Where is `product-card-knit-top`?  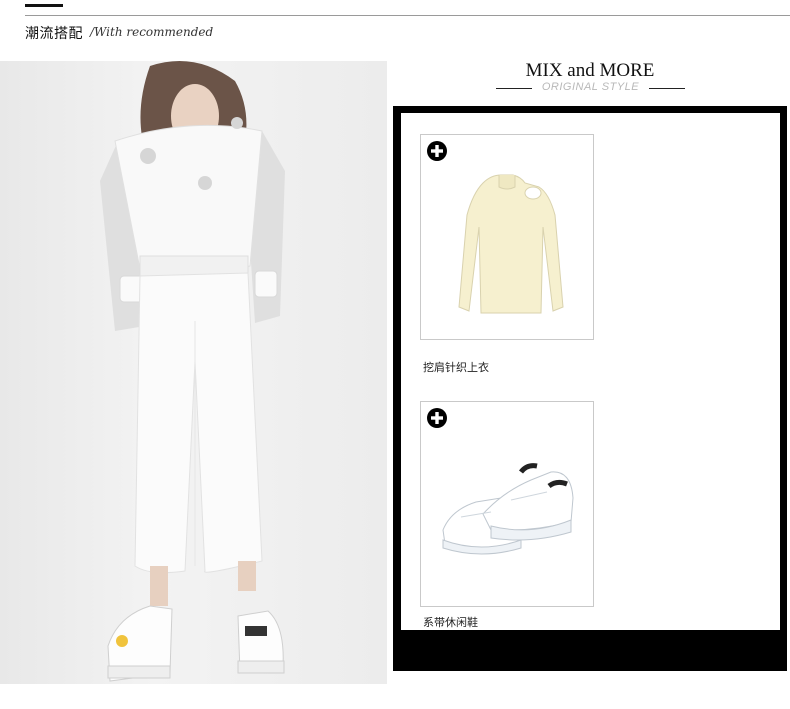 product-card-knit-top is located at coordinates (507, 237).